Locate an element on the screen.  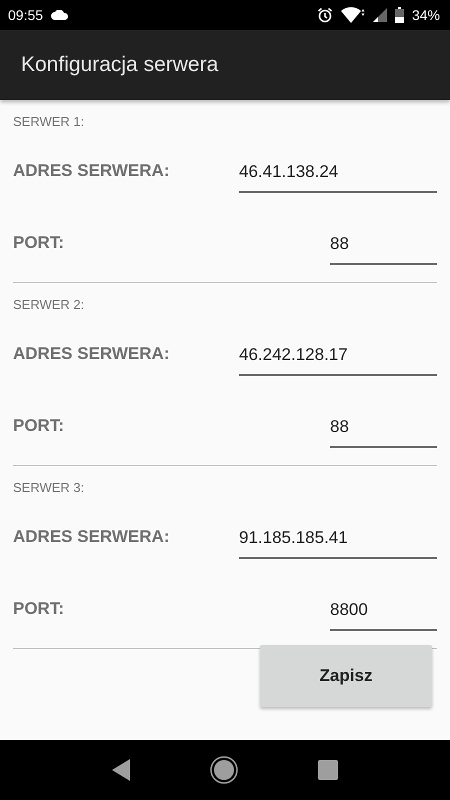
app-title: Konfiguracja serwera is located at coordinates (119, 65).